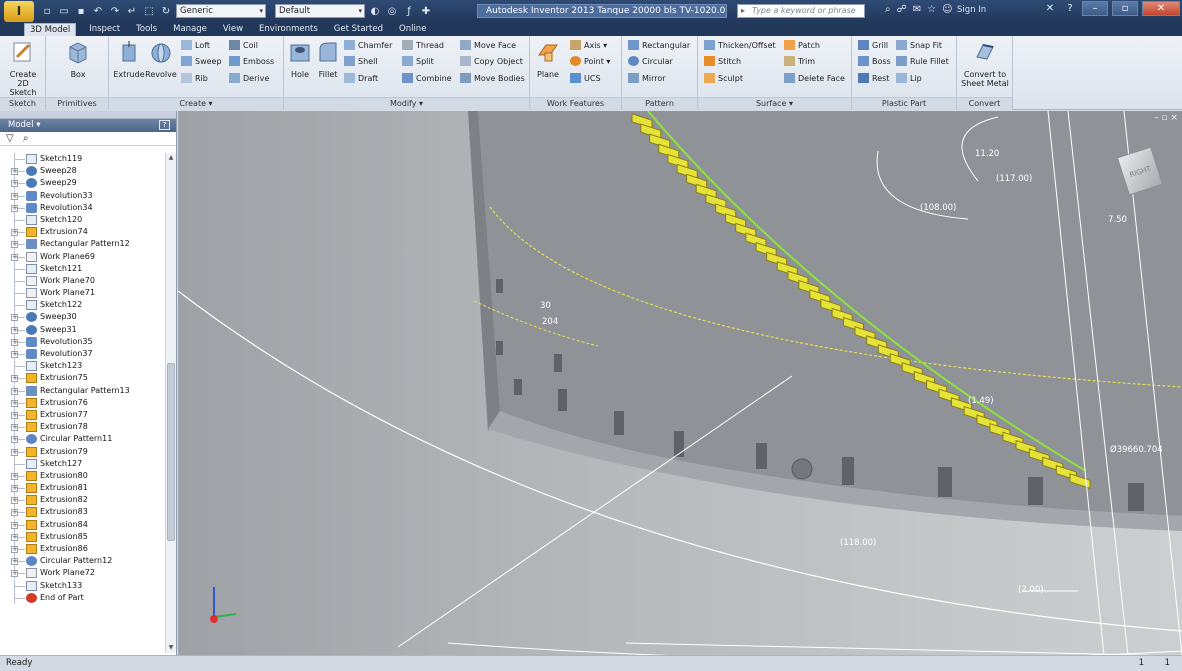 Image resolution: width=1182 pixels, height=671 pixels. Describe the element at coordinates (1050, 8) in the screenshot. I see `exchange-icon: ✕` at that location.